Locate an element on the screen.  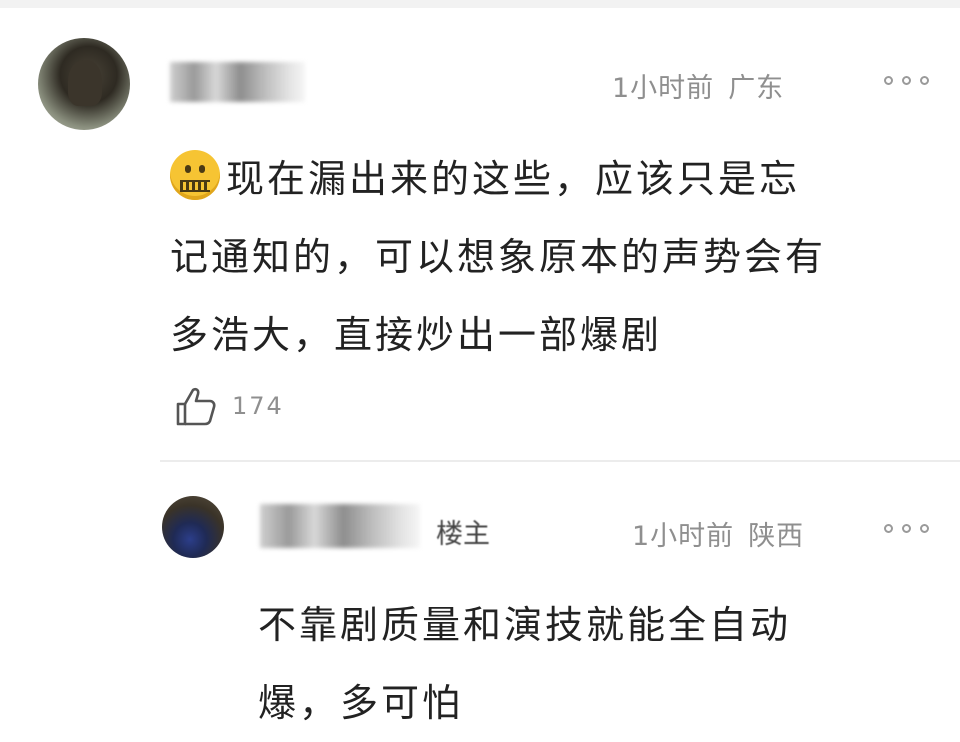
comment-location: 广东 is located at coordinates (756, 88).